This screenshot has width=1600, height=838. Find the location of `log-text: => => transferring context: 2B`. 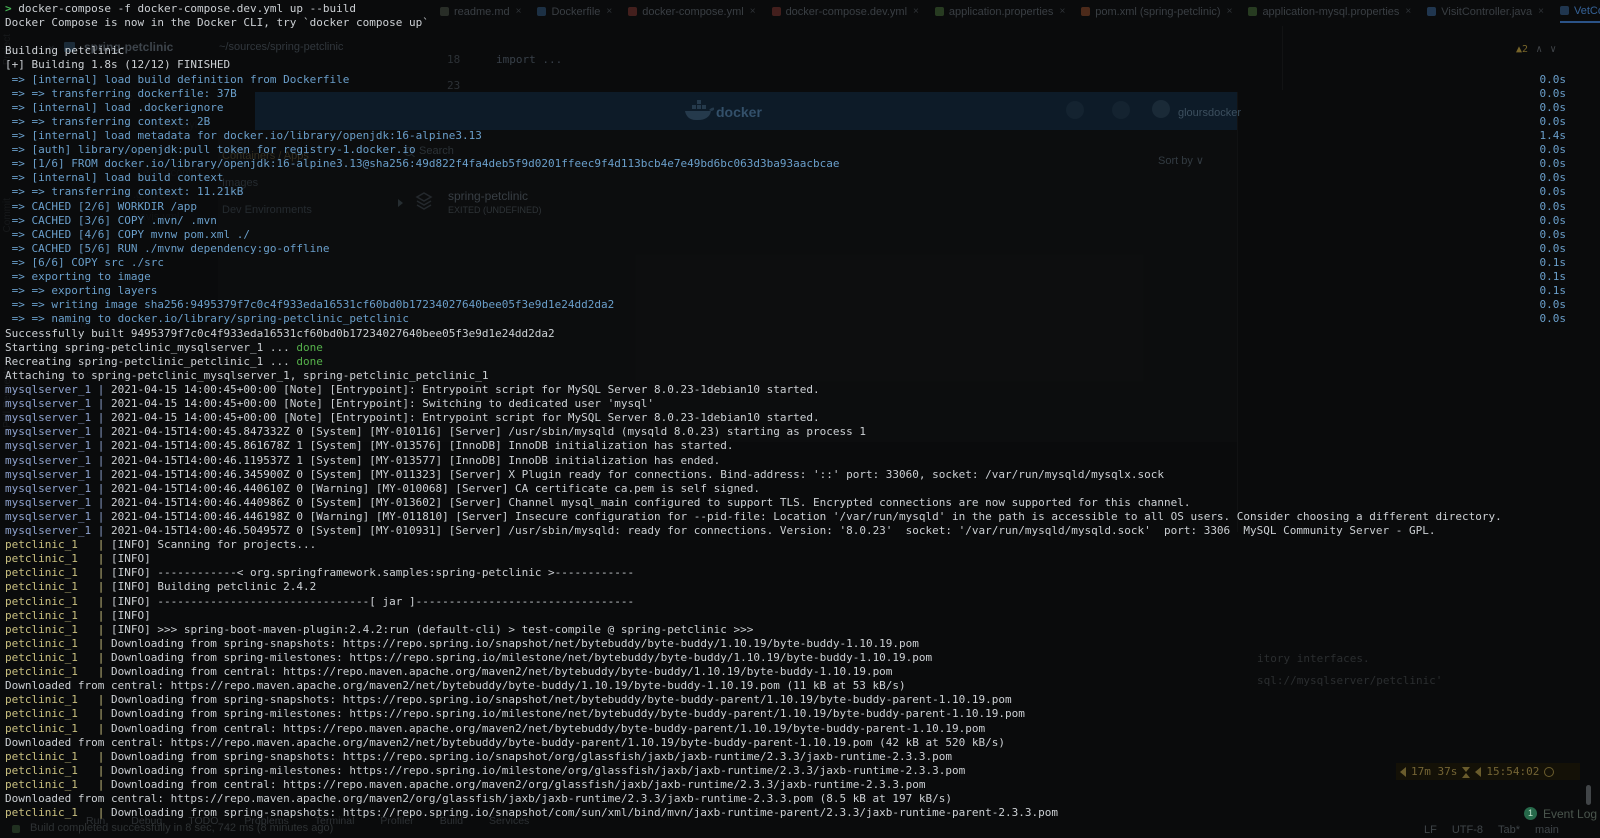

log-text: => => transferring context: 2B is located at coordinates (108, 121).